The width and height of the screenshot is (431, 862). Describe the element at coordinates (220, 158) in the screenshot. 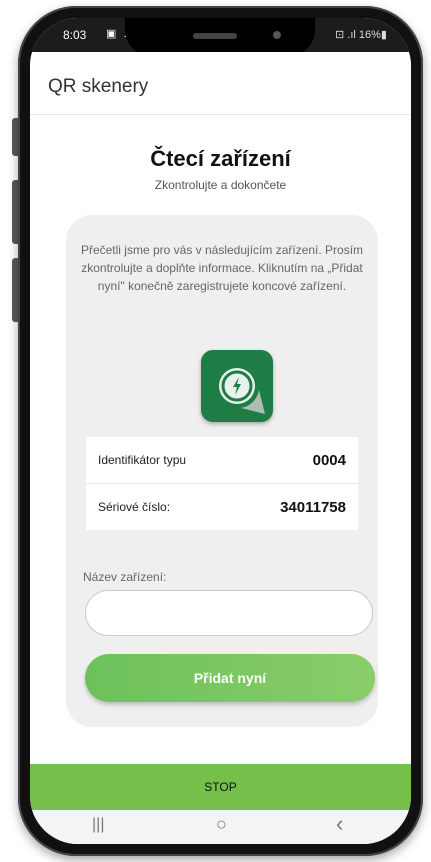

I see `page-title: Čtecí zařízení` at that location.